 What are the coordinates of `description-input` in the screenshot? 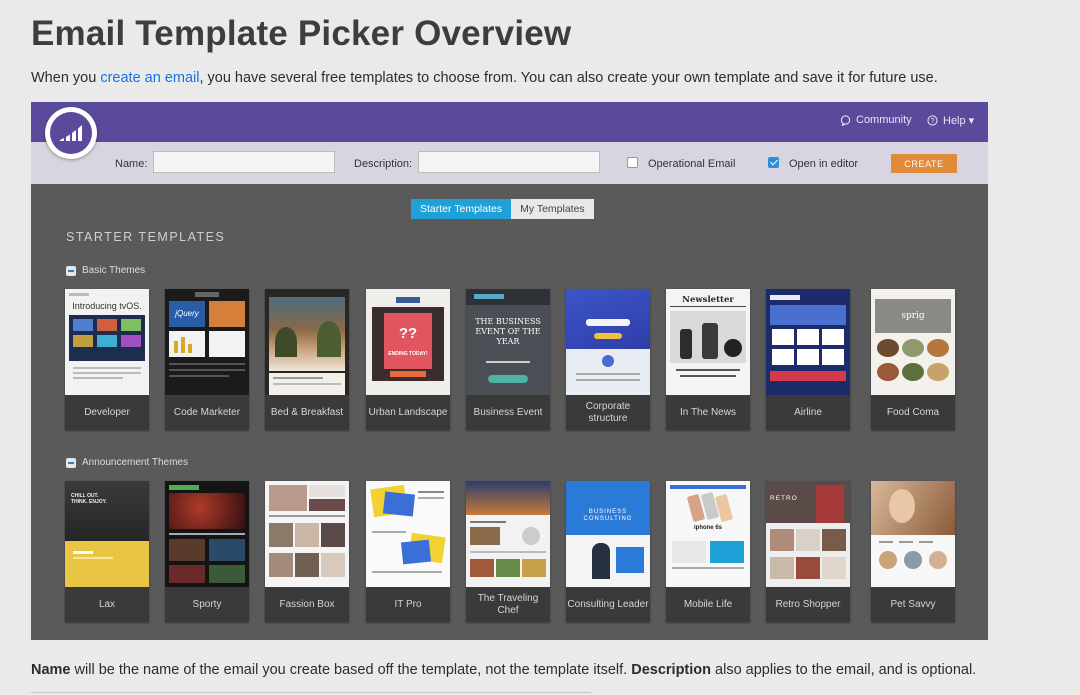 It's located at (509, 162).